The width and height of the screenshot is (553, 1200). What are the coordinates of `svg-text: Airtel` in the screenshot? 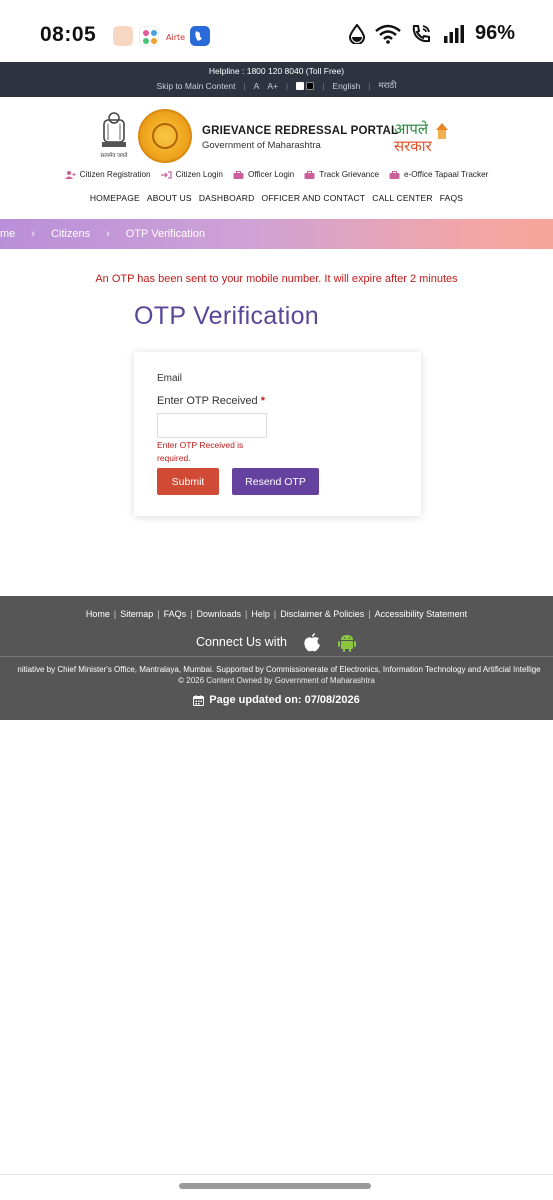 It's located at (175, 37).